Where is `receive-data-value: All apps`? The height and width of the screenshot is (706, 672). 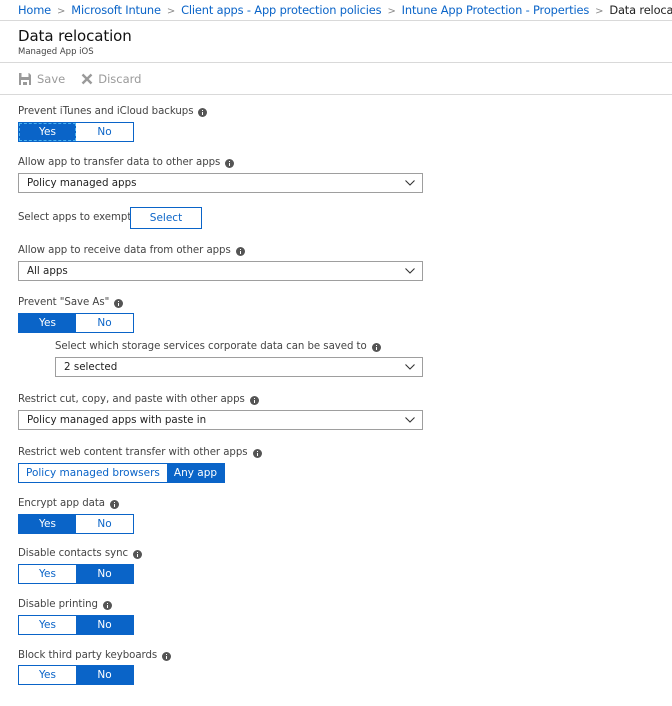 receive-data-value: All apps is located at coordinates (47, 271).